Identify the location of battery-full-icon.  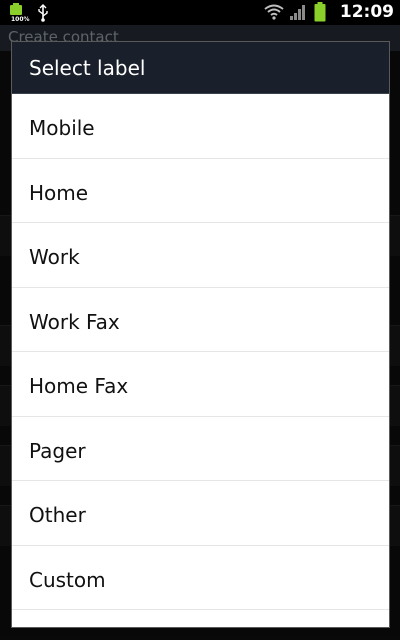
(17, 15).